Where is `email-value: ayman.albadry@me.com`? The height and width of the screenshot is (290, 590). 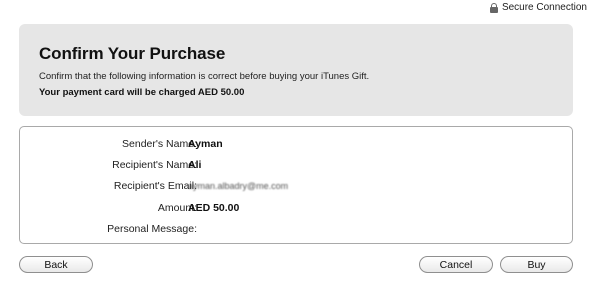 email-value: ayman.albadry@me.com is located at coordinates (238, 186).